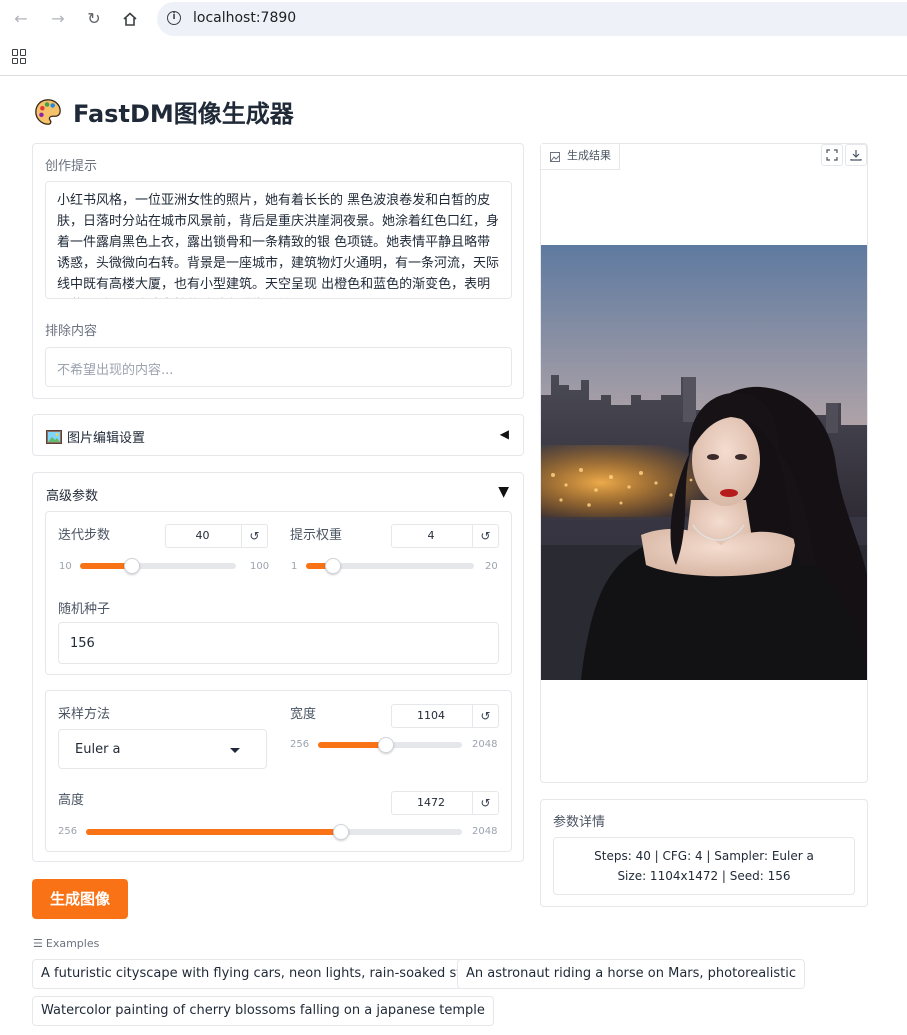 The image size is (907, 1035). I want to click on height-min: 256, so click(68, 831).